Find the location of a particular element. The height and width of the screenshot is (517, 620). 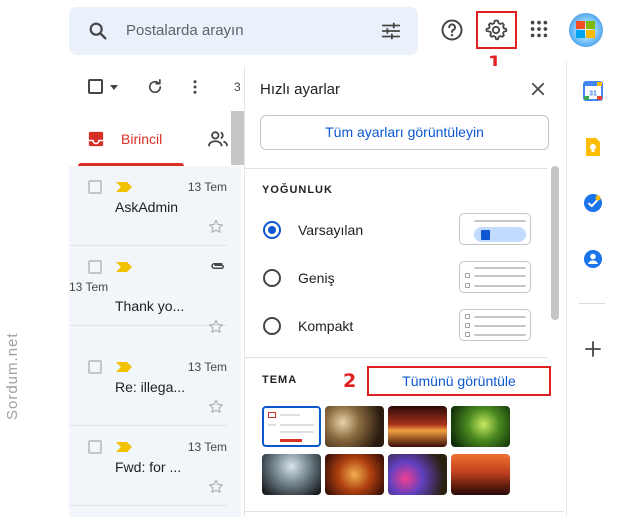

annotation-marker-2: 2 is located at coordinates (350, 381).